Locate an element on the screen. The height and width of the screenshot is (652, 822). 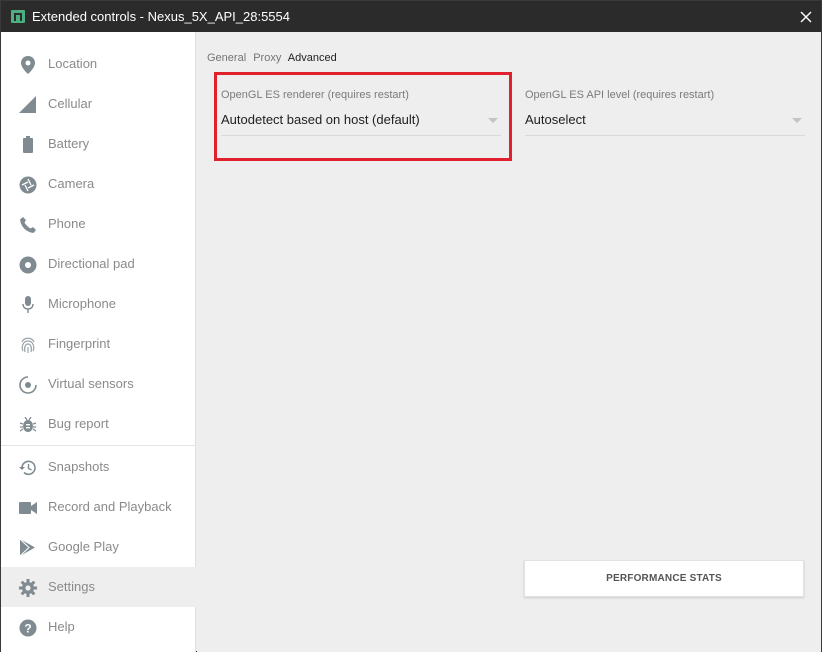
phone-icon is located at coordinates (27, 224).